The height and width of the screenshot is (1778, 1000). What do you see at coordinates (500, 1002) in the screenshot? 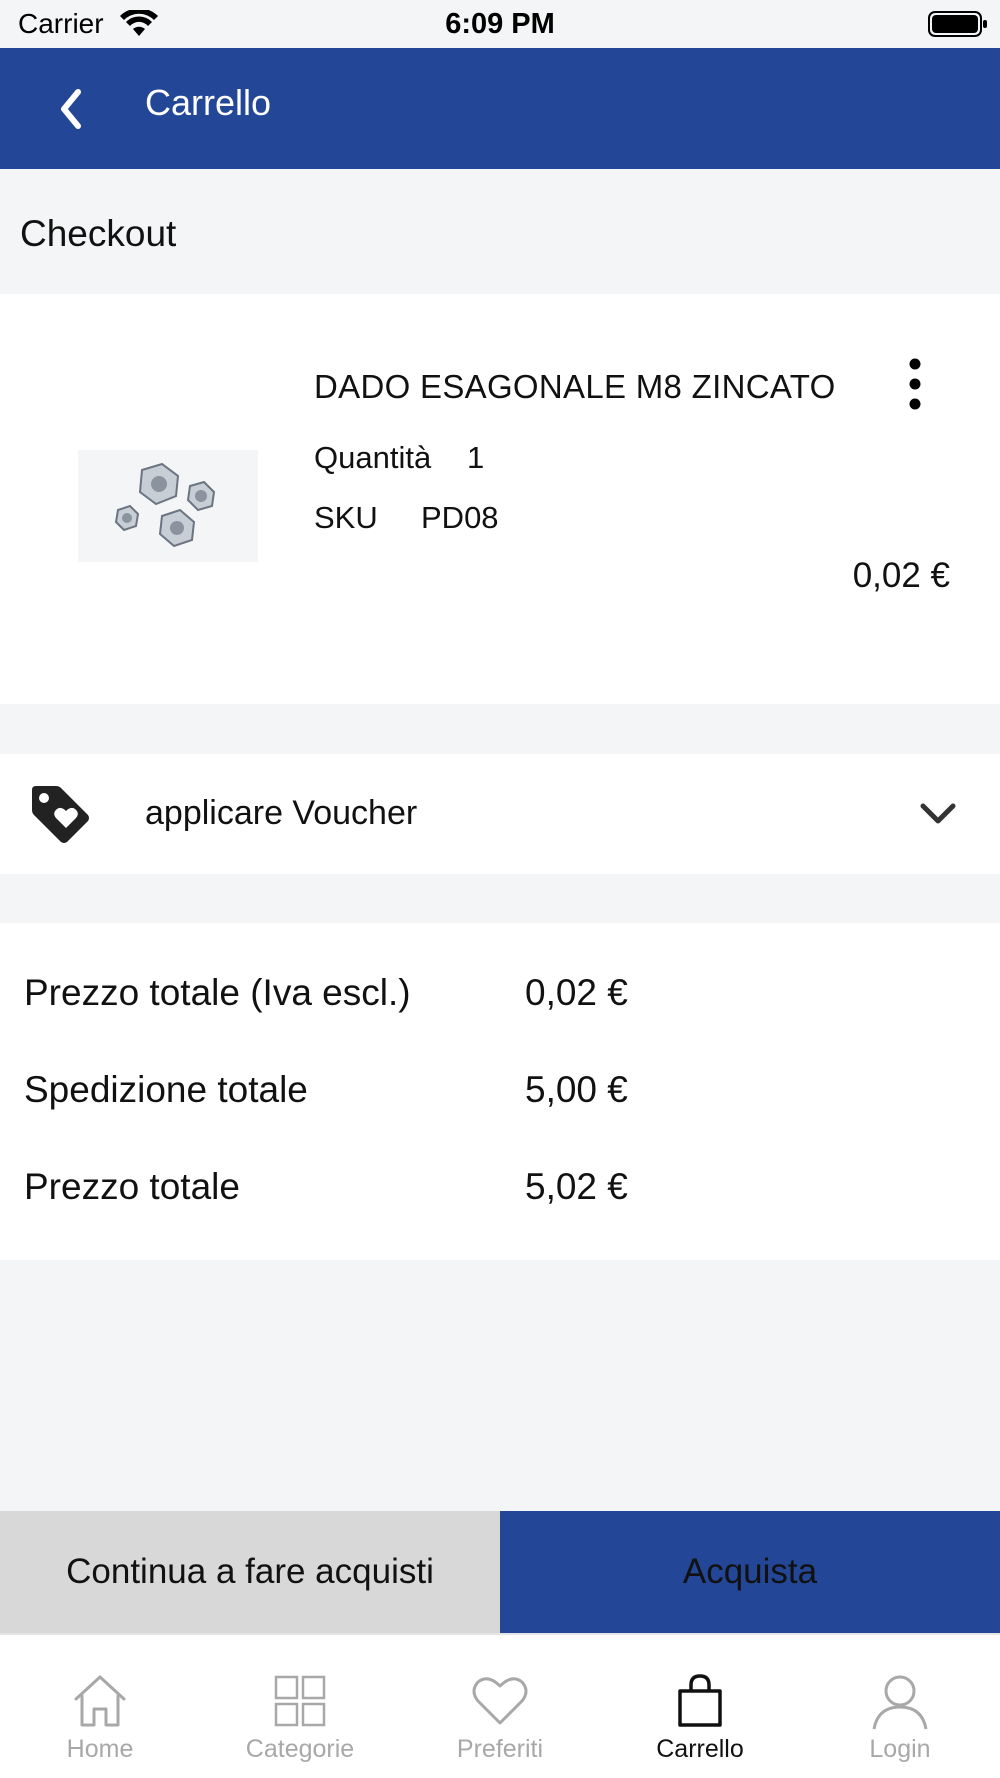
I see `subtotal-row: Prezzo totale (Iva escl.) 0,02 €` at bounding box center [500, 1002].